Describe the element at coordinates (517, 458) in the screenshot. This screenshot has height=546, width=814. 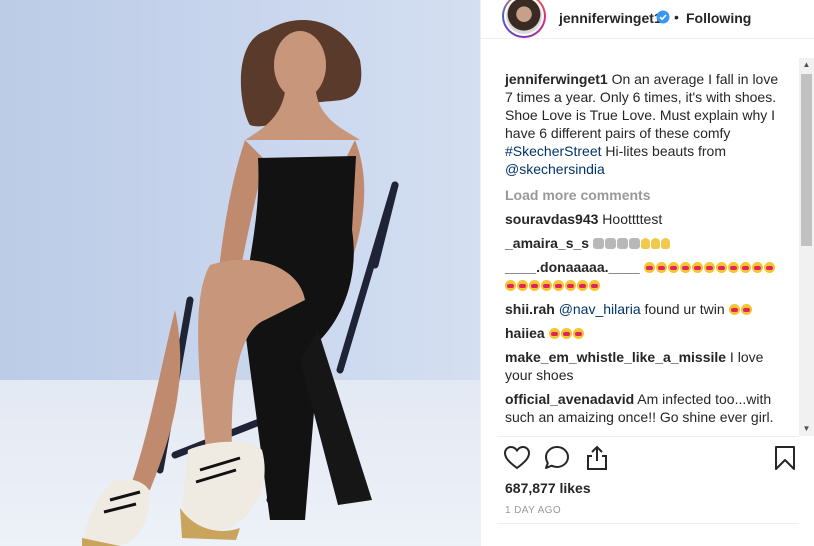
I see `heart-icon` at that location.